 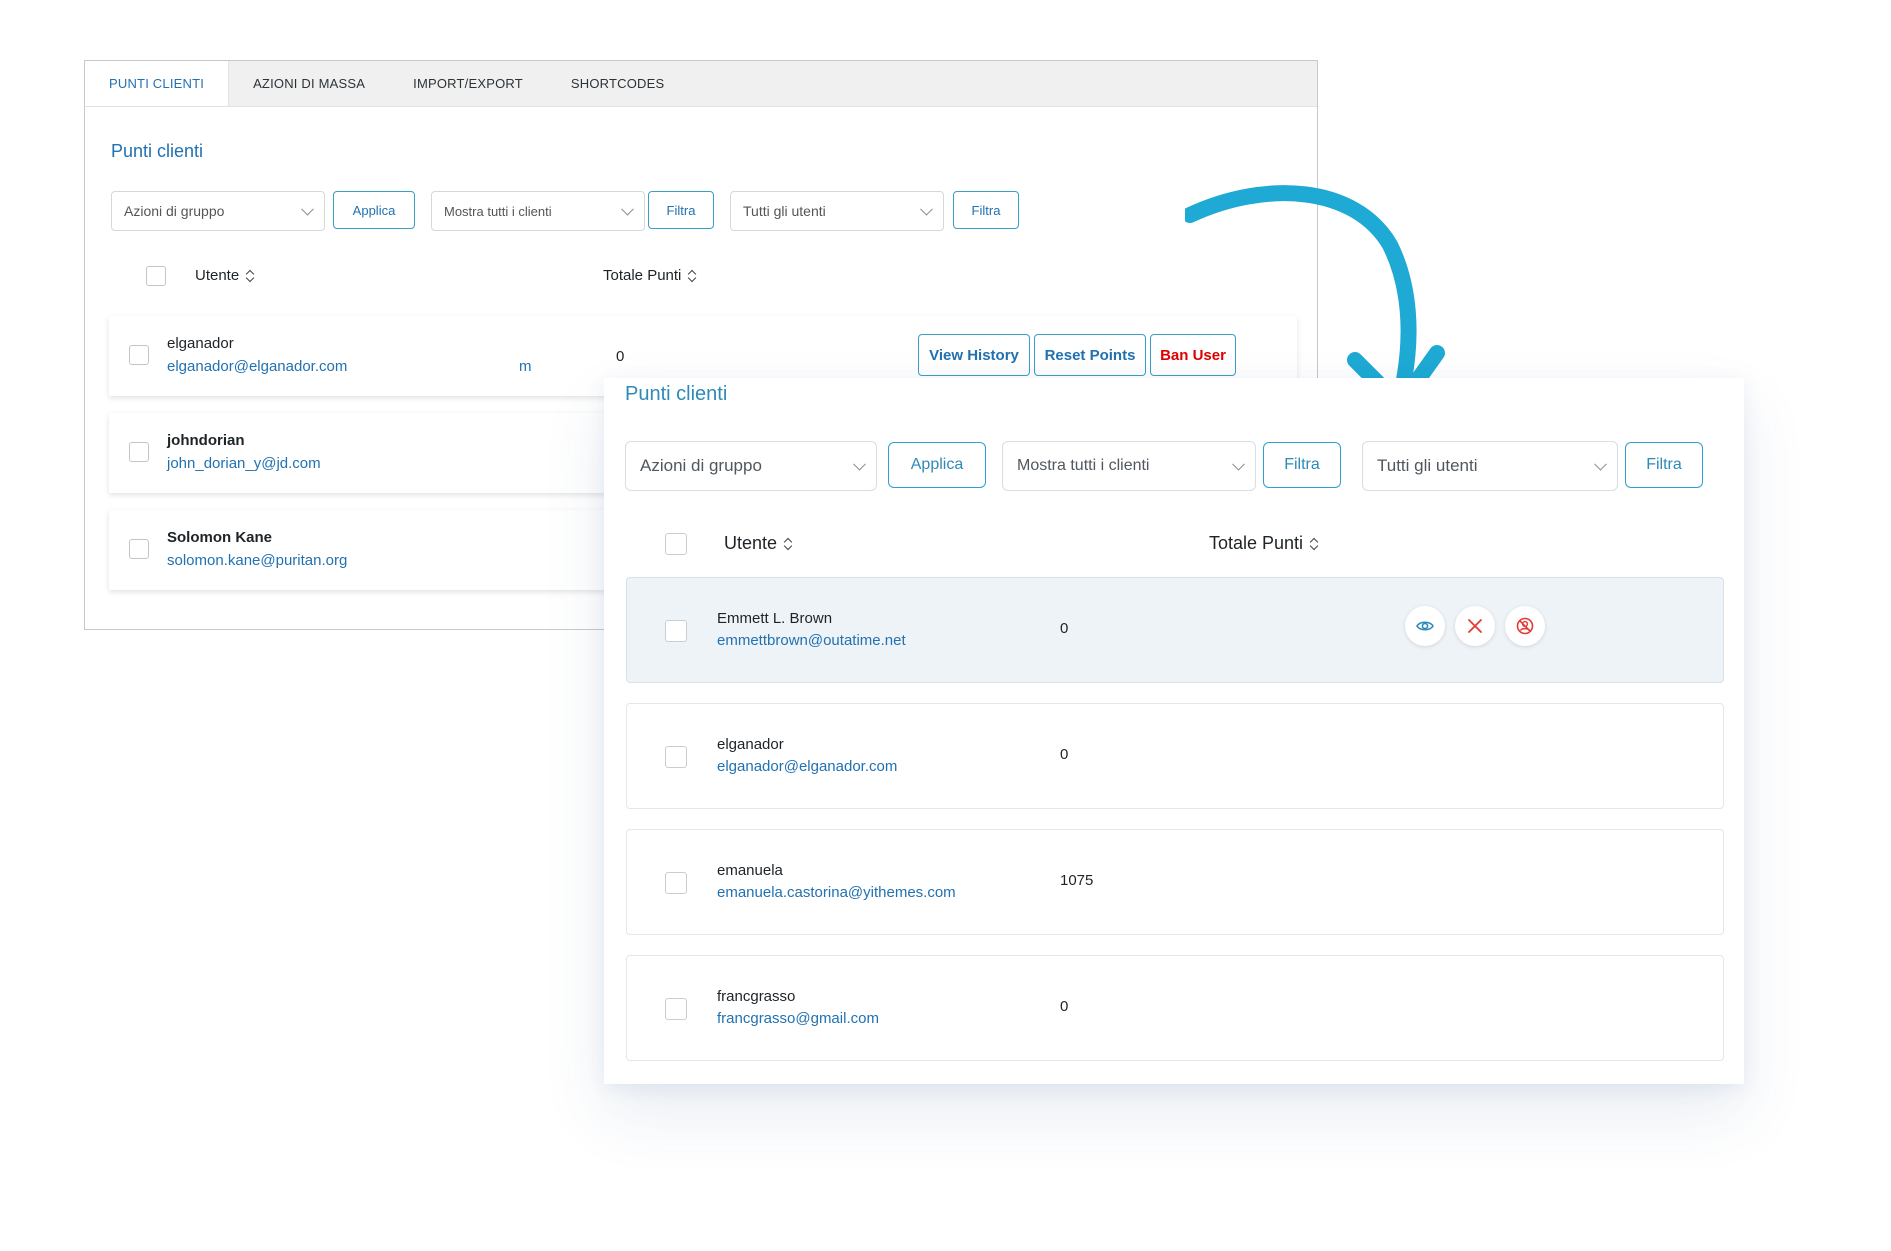 I want to click on view-history-icon-button, so click(x=1425, y=626).